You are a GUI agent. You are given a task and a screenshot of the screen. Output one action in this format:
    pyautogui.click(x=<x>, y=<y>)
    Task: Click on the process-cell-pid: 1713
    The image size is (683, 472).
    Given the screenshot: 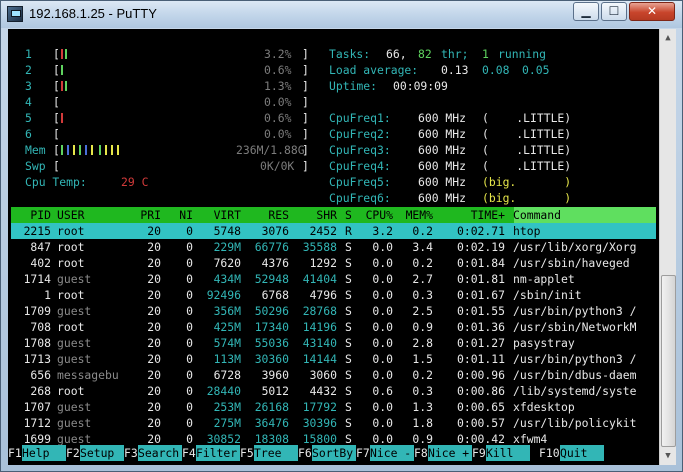 What is the action you would take?
    pyautogui.click(x=37, y=359)
    